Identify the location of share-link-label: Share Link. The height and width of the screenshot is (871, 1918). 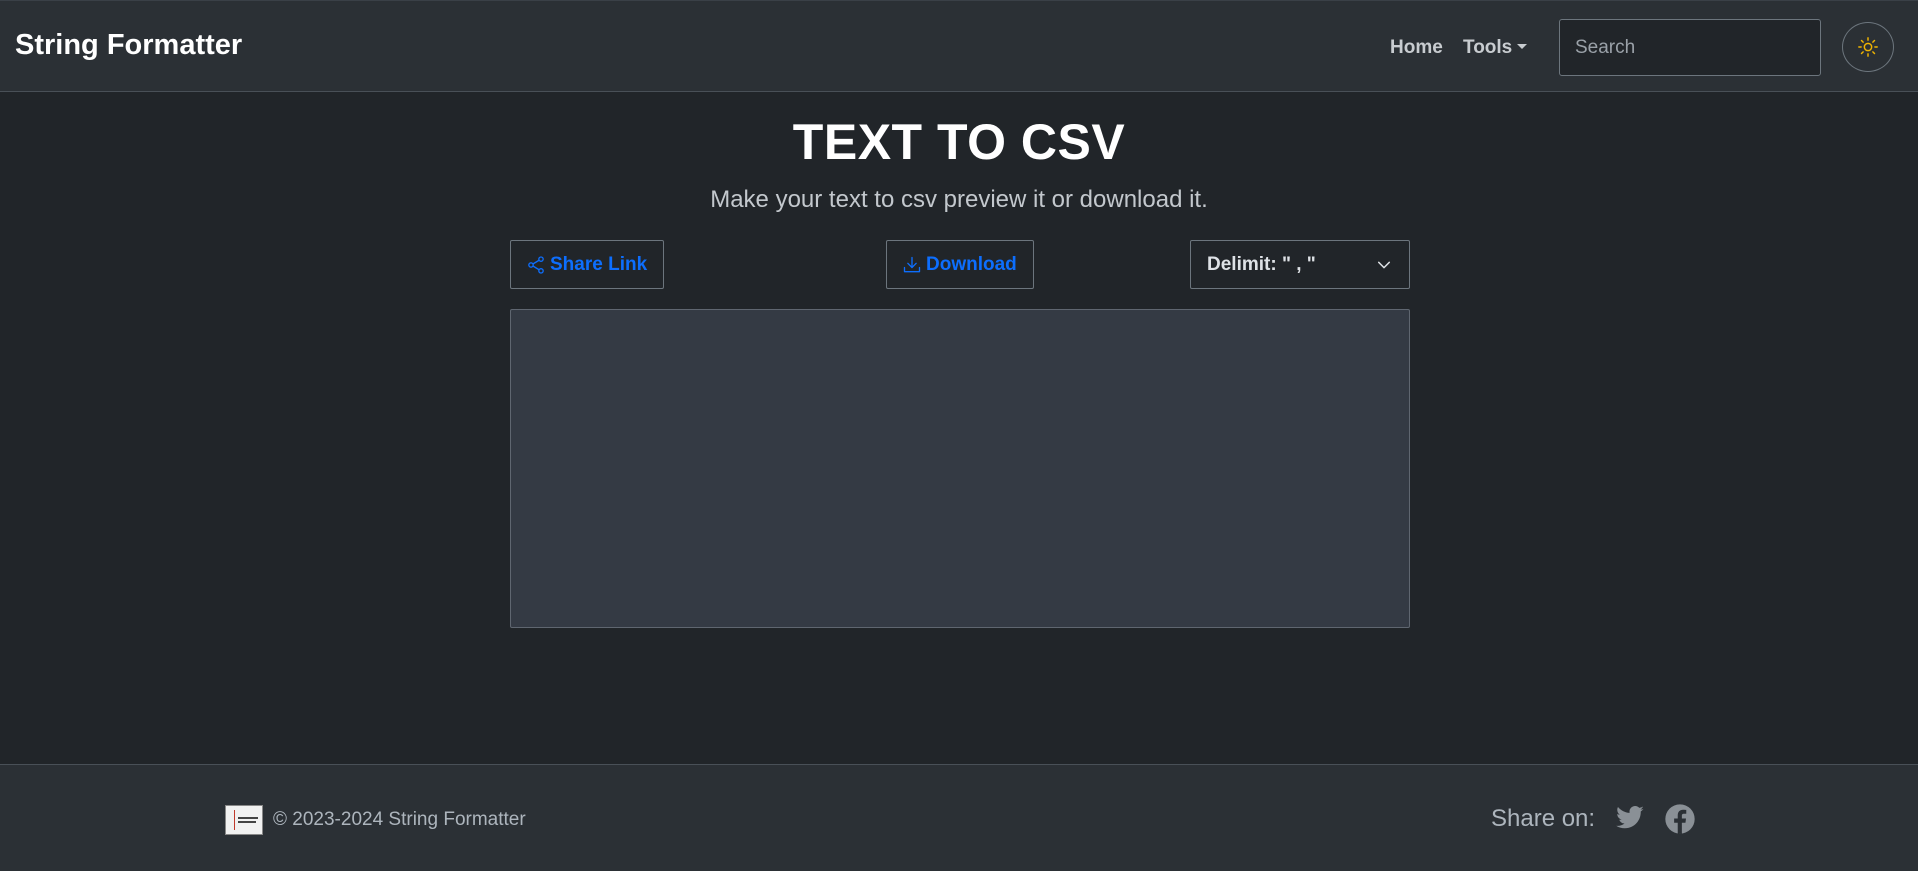
(599, 264).